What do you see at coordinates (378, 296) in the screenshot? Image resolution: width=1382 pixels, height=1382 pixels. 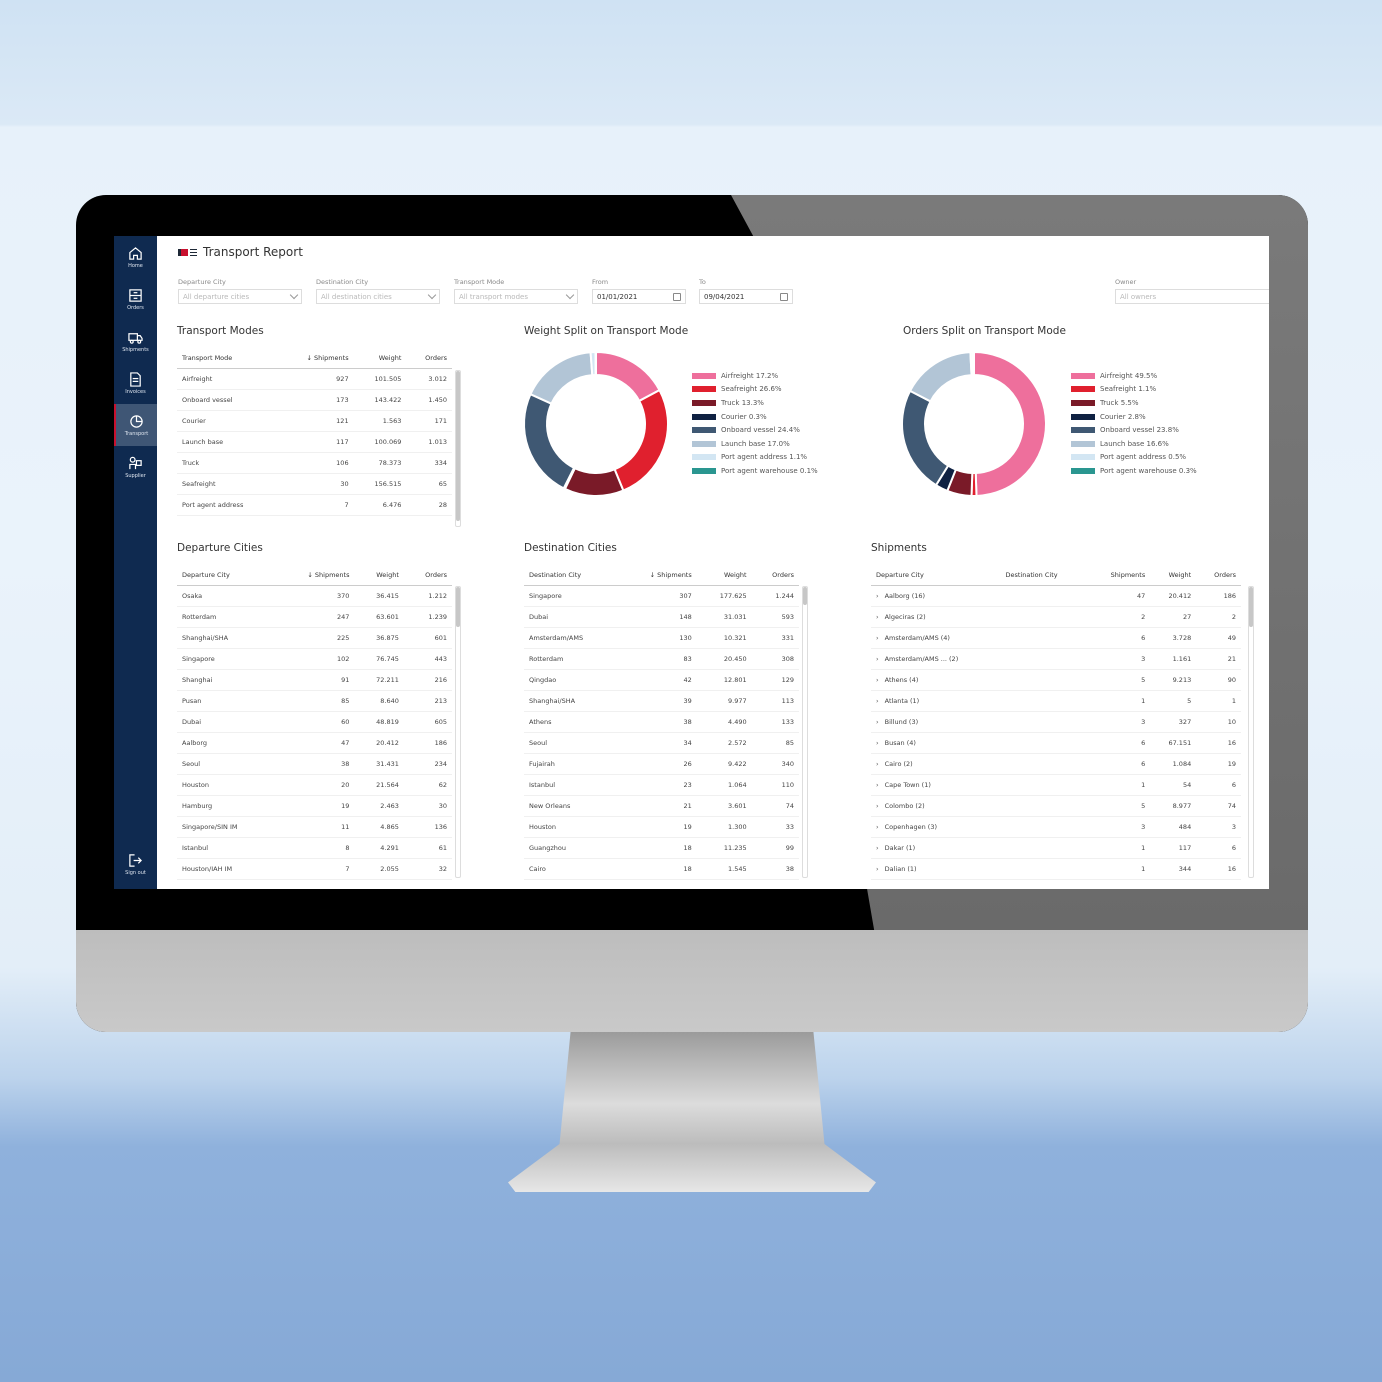 I see `destination-city-select: All destination cities` at bounding box center [378, 296].